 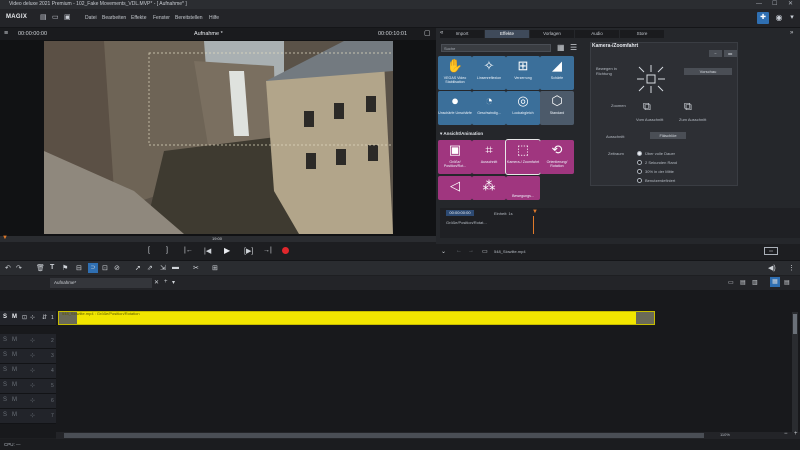 I want to click on timeline-hscroll: 110% − +, so click(x=428, y=435).